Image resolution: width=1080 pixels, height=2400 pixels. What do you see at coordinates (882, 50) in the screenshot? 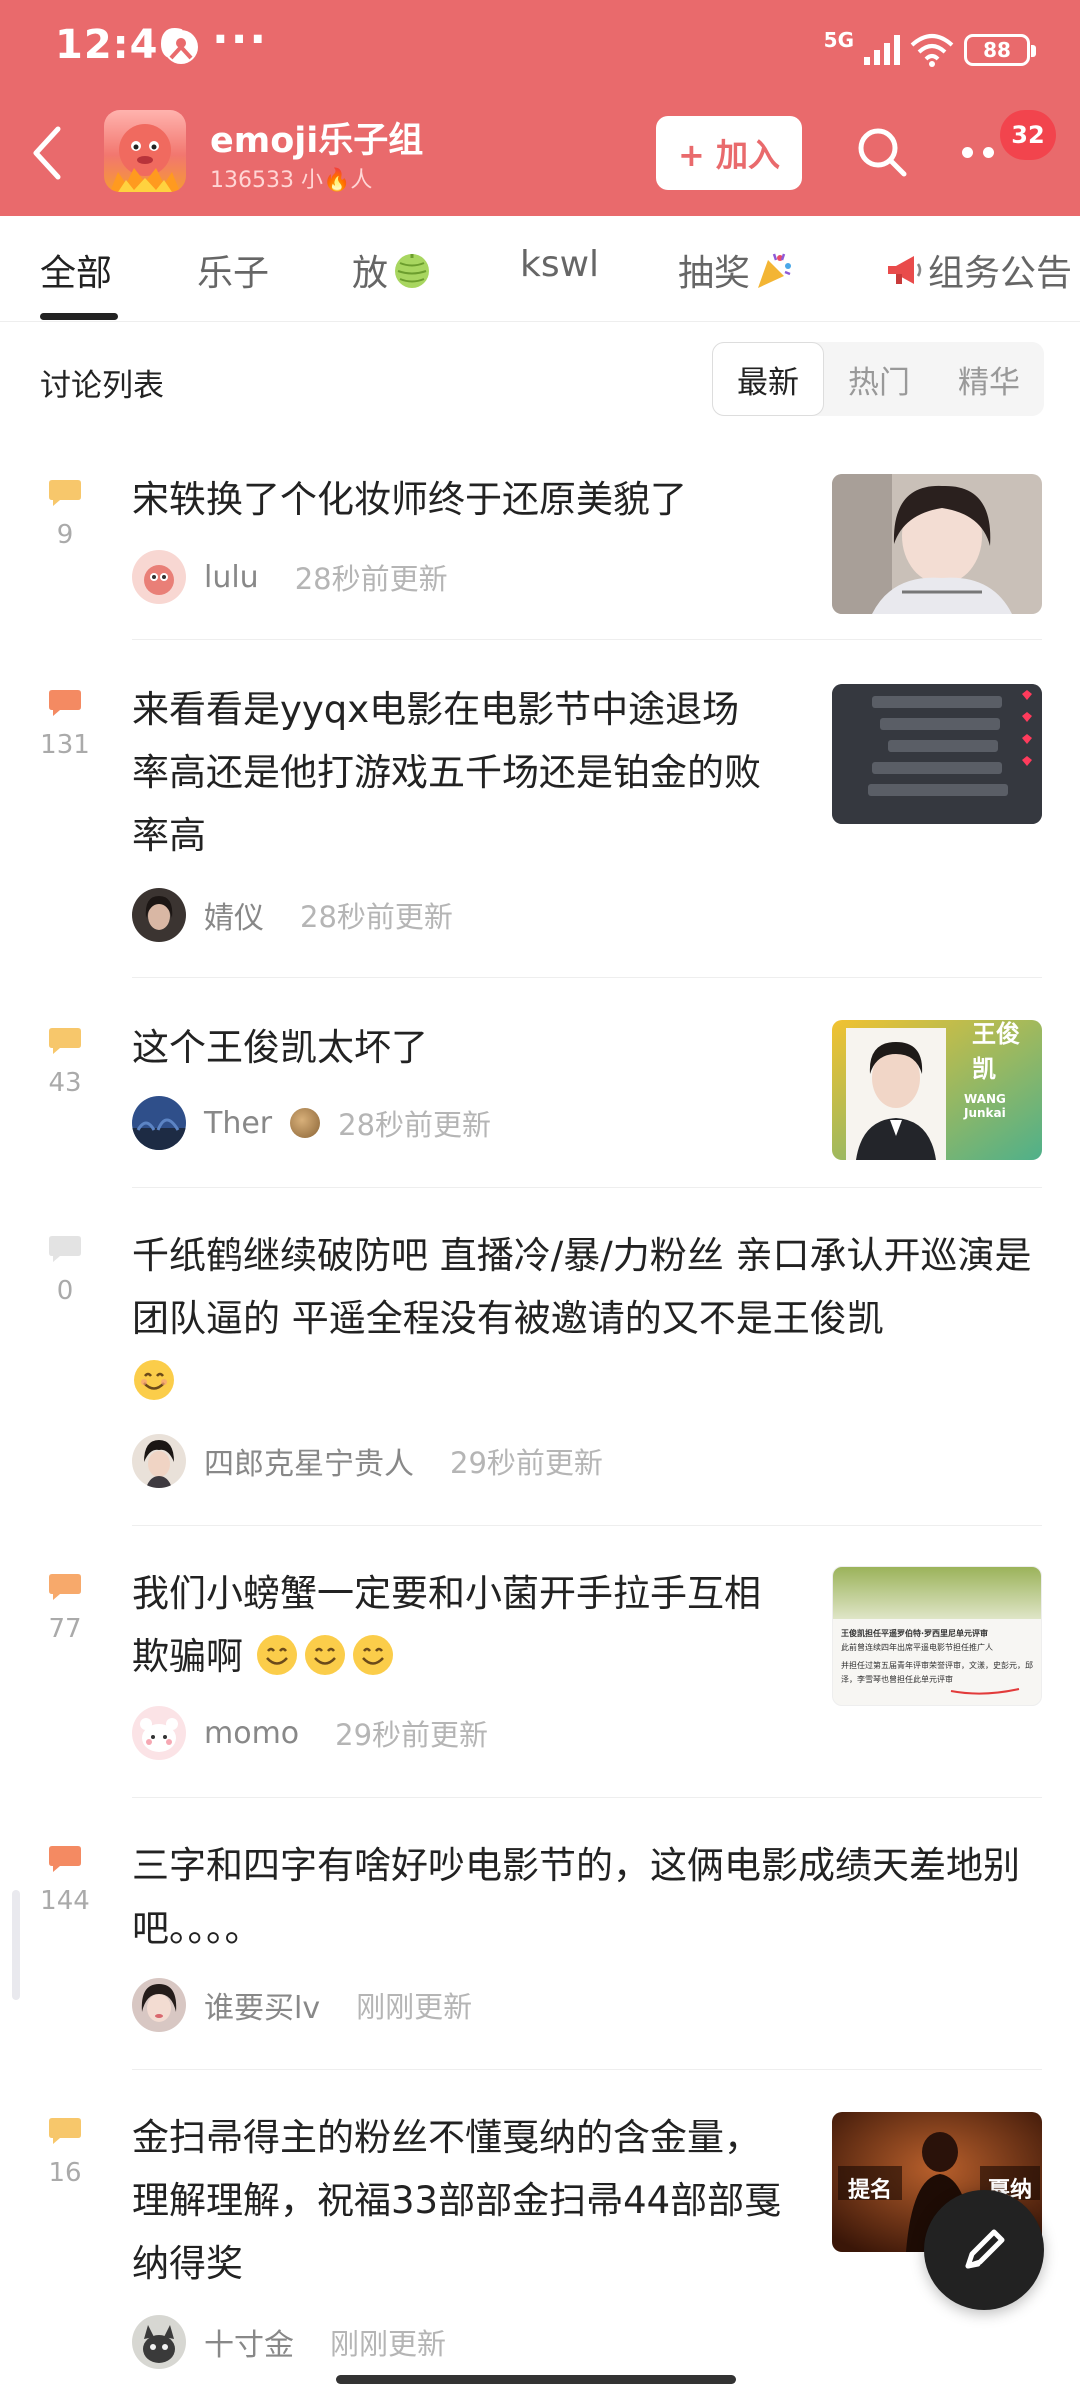
I see `signal-icon` at bounding box center [882, 50].